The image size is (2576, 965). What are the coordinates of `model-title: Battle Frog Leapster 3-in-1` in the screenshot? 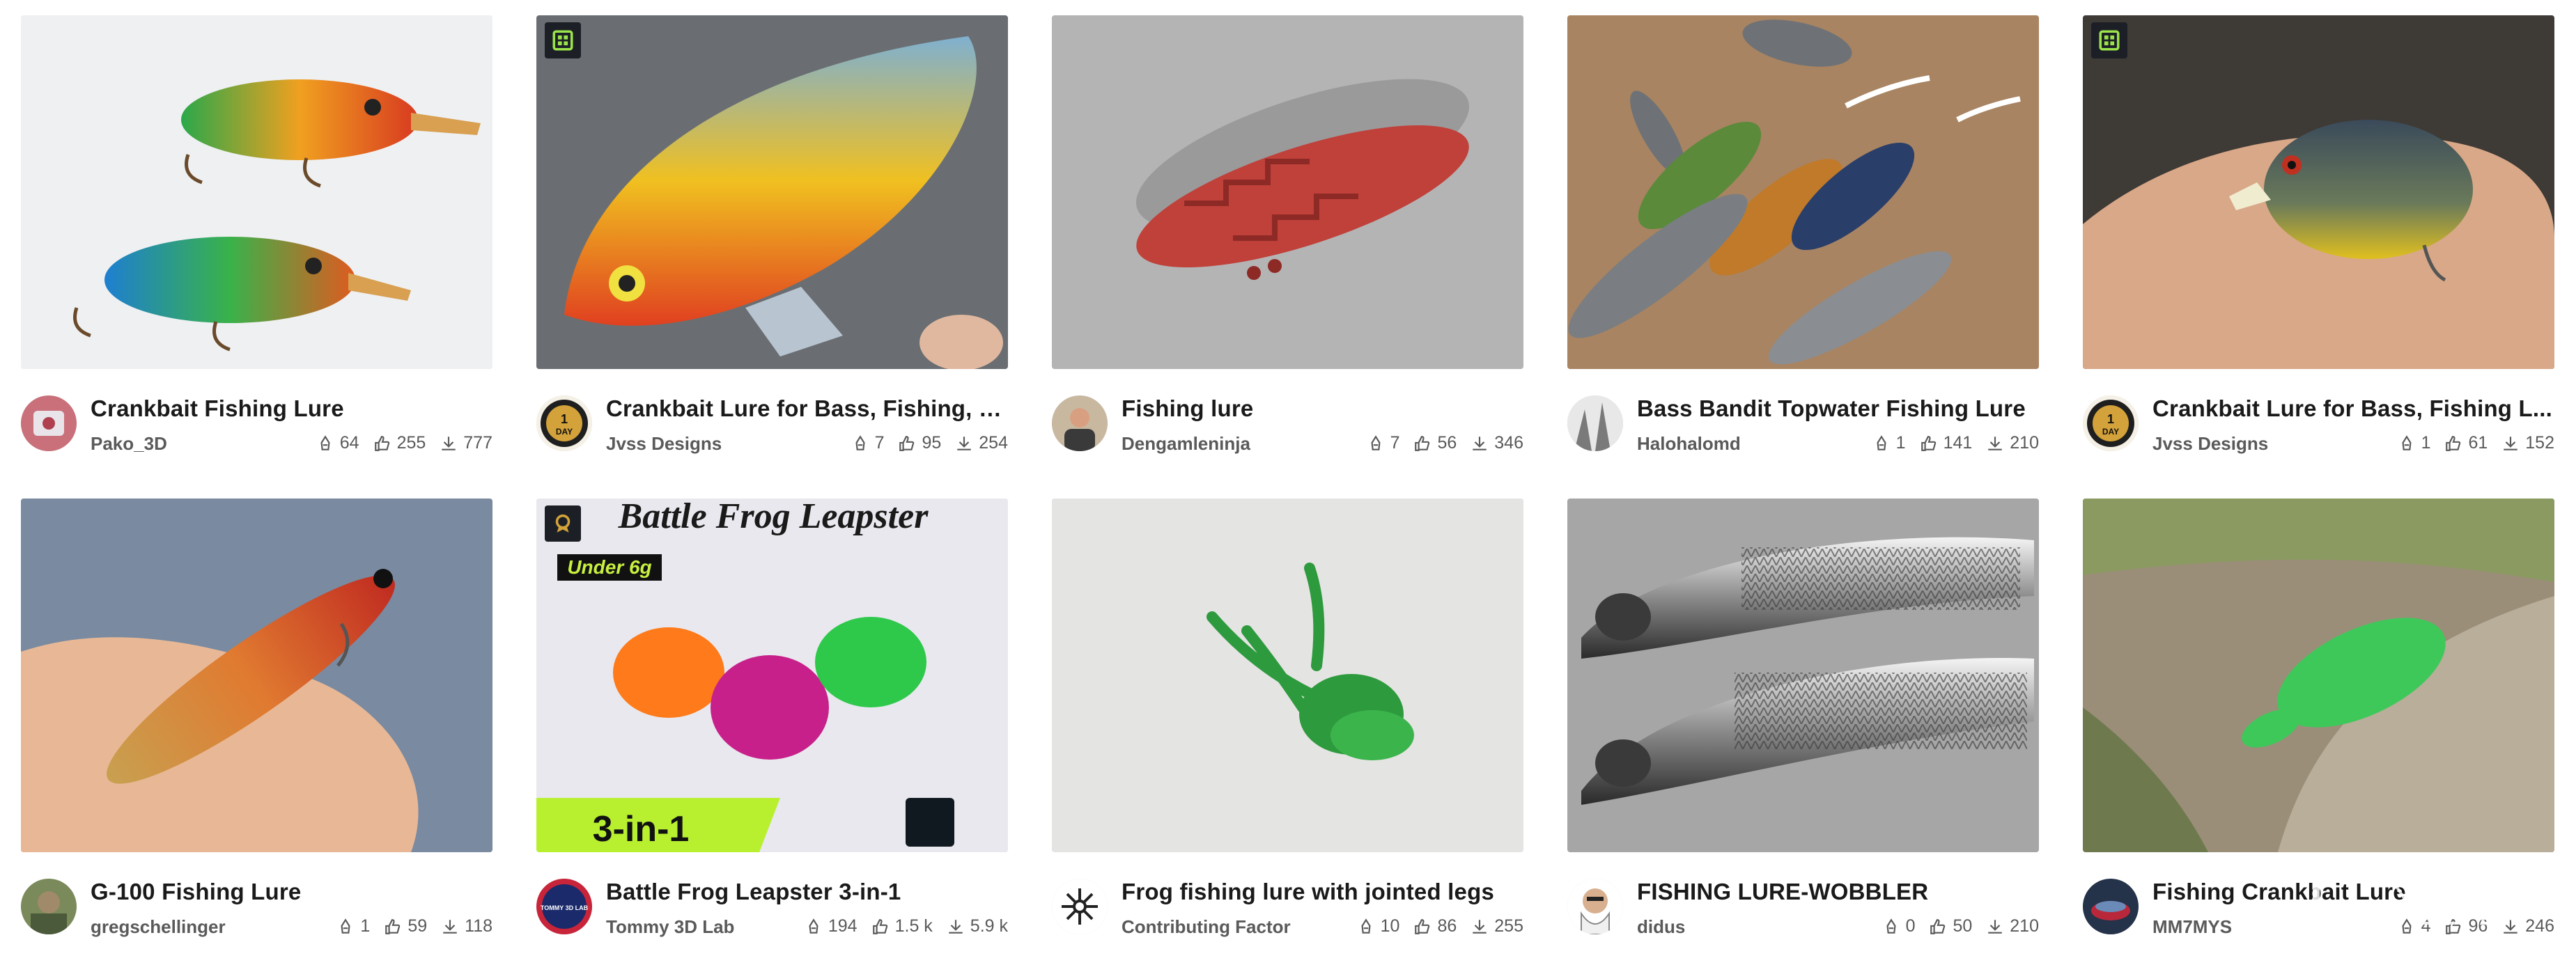 It's located at (807, 892).